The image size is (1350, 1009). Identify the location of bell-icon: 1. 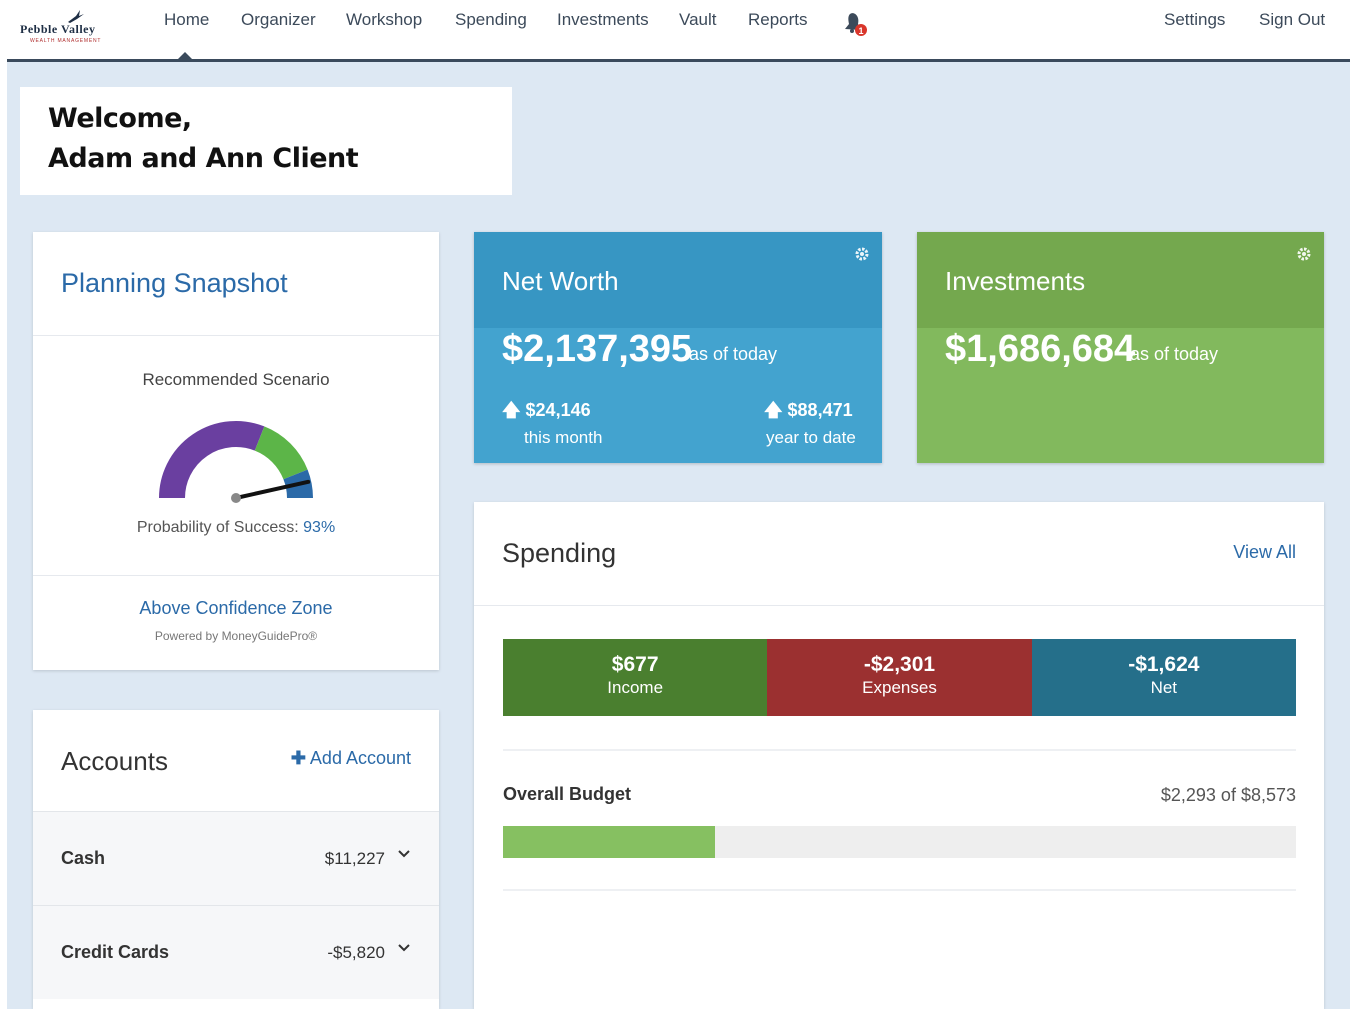
(856, 24).